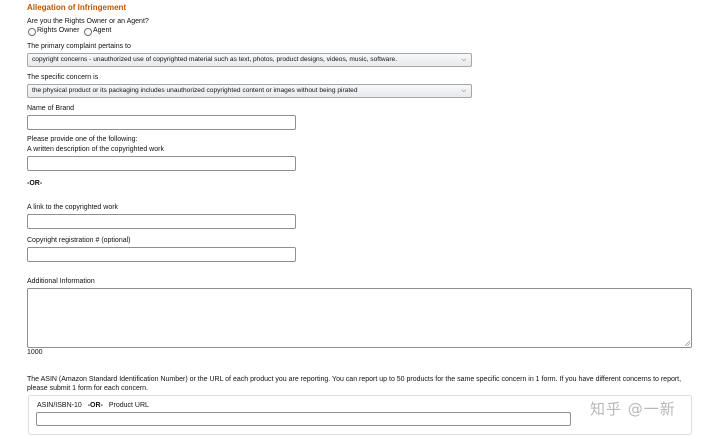 The width and height of the screenshot is (720, 439). What do you see at coordinates (73, 207) in the screenshot?
I see `link-label: A link to the copyrighted work` at bounding box center [73, 207].